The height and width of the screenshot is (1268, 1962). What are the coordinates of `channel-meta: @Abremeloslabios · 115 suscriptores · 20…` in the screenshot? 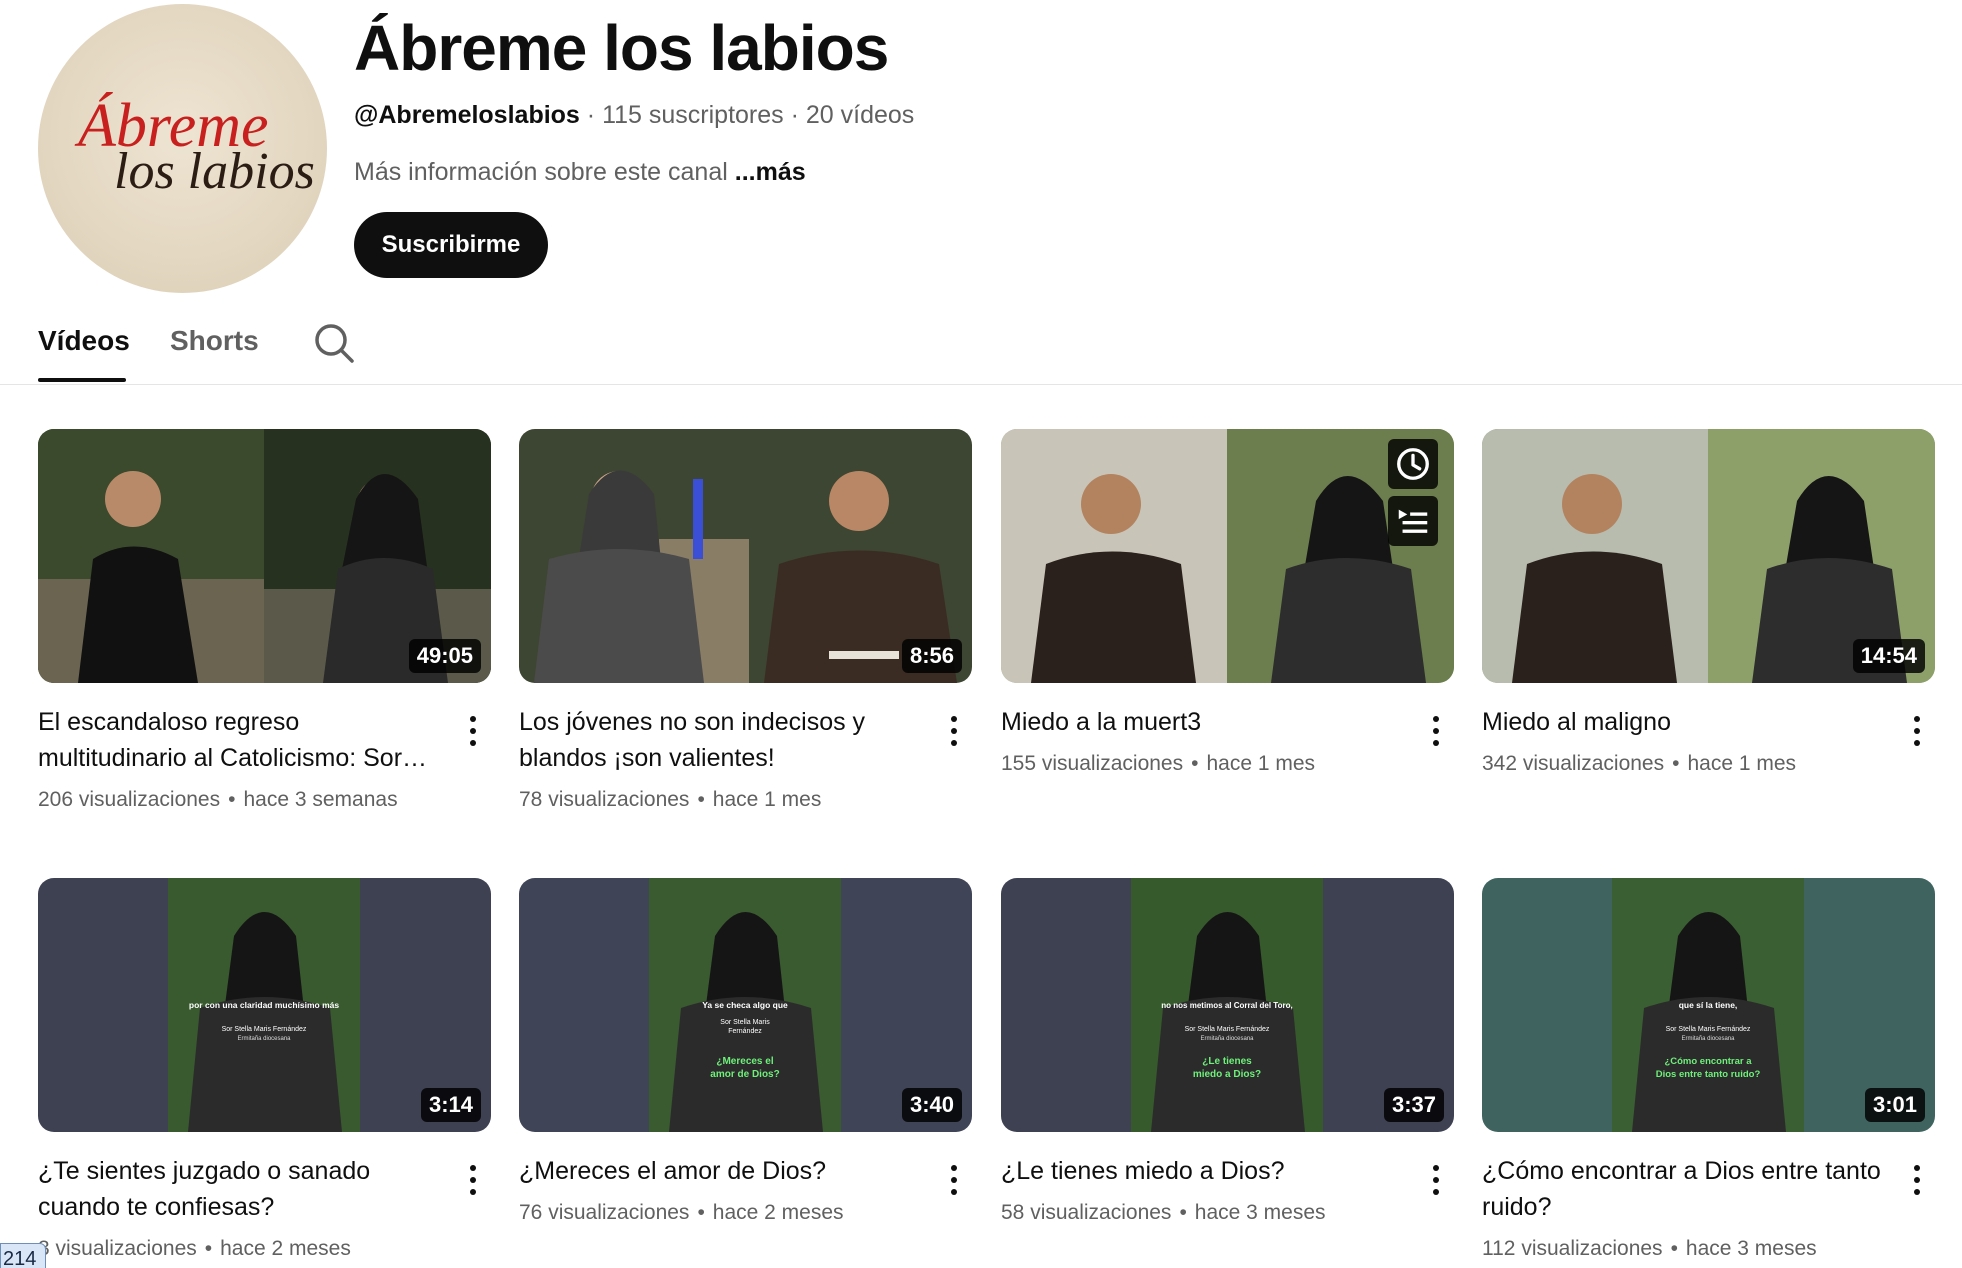 It's located at (634, 115).